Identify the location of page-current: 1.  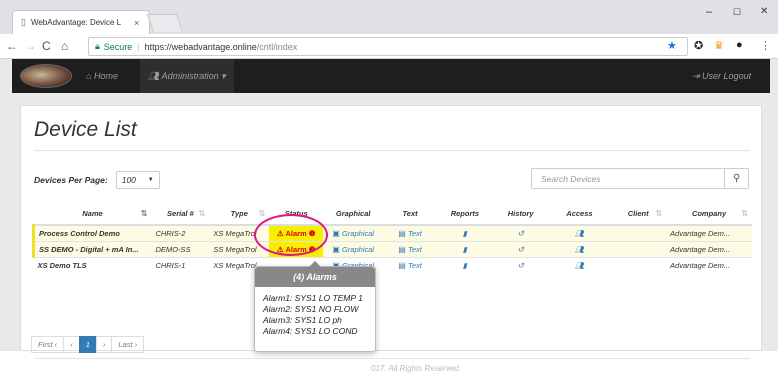
(87, 344).